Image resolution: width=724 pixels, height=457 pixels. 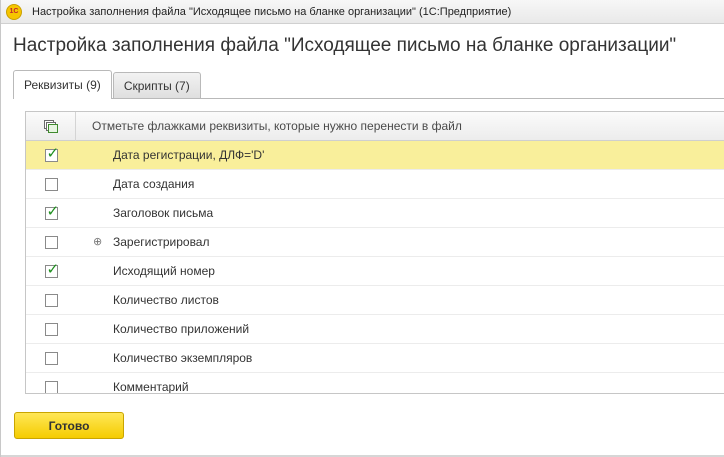 What do you see at coordinates (154, 184) in the screenshot?
I see `row-label-text: Дата создания` at bounding box center [154, 184].